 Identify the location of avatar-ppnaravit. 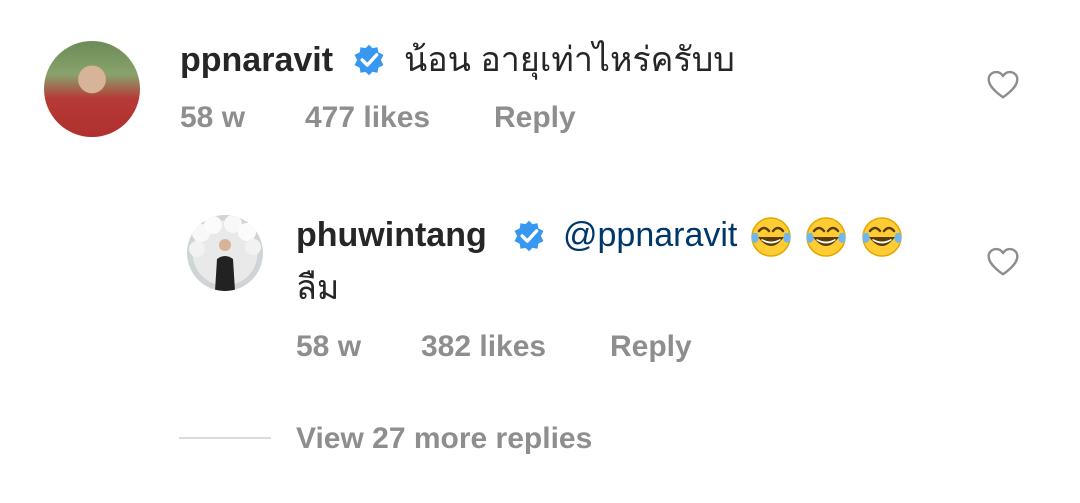
(92, 89).